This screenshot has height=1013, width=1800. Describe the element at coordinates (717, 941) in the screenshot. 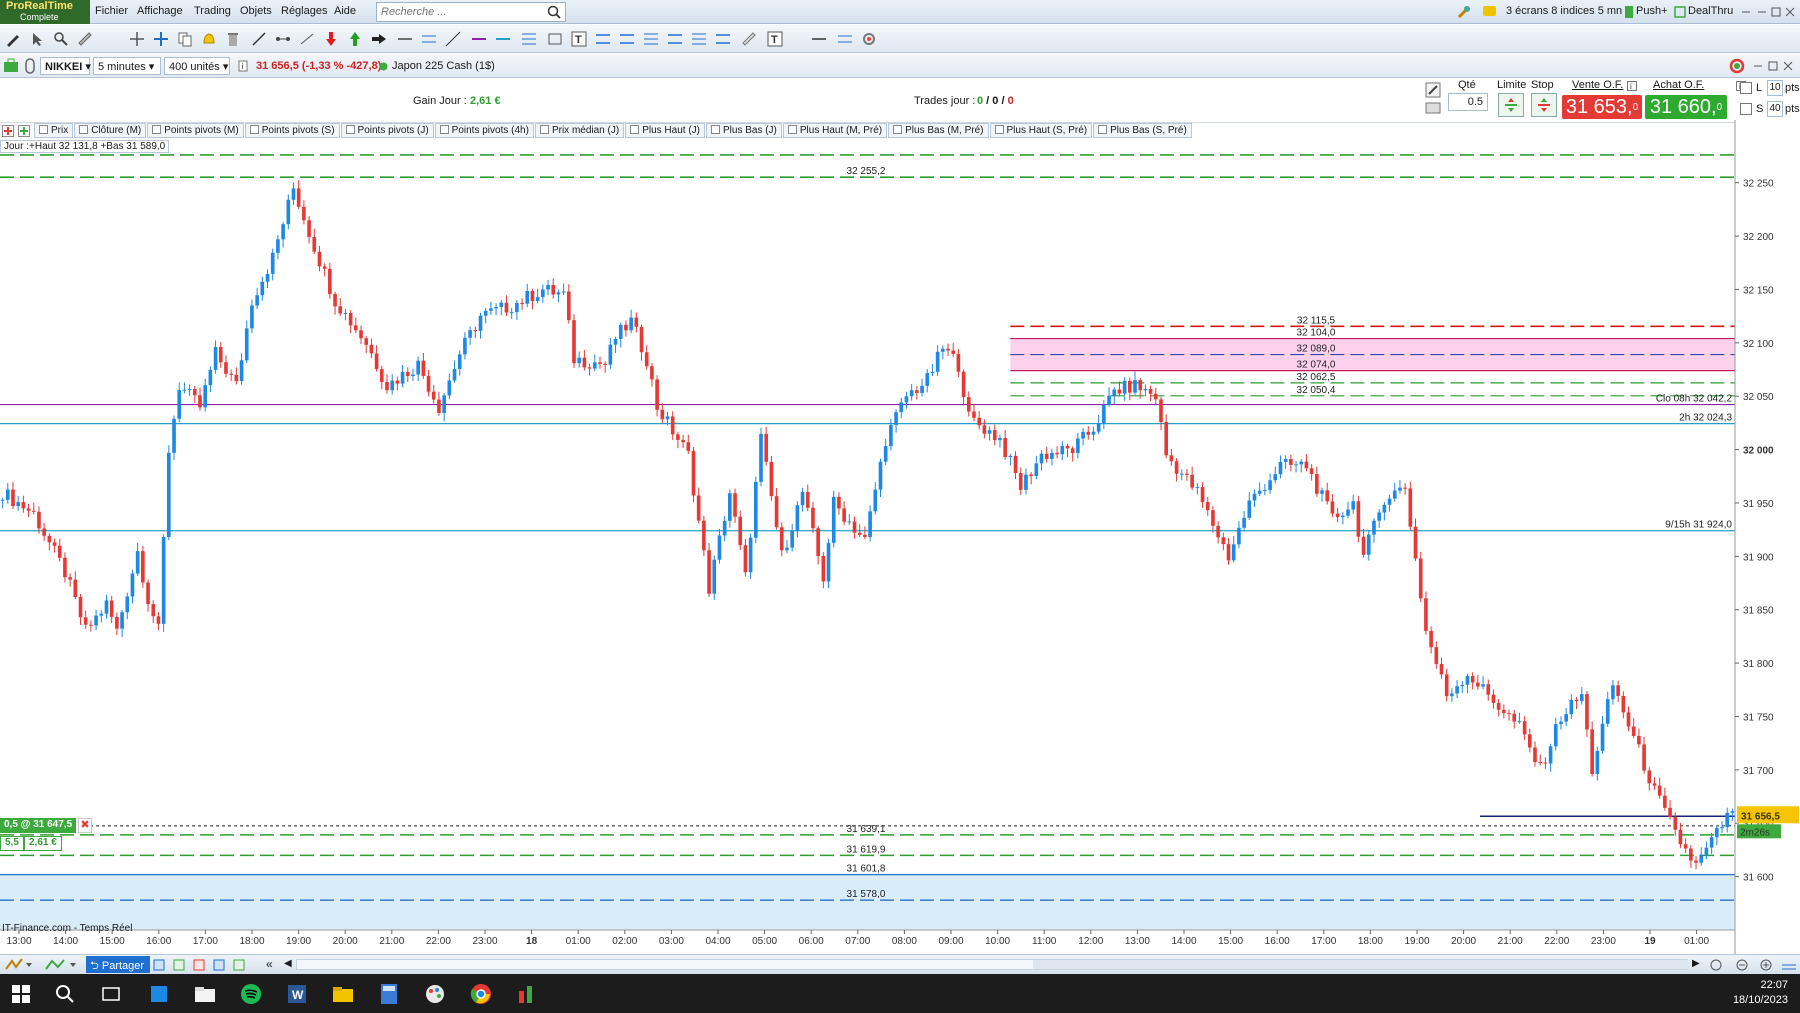

I see `x-tick-label: 04:00` at that location.